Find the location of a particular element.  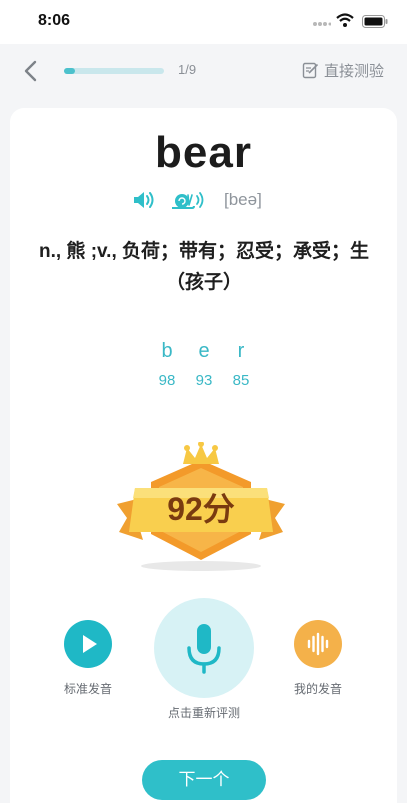

word-title: bear is located at coordinates (203, 152).